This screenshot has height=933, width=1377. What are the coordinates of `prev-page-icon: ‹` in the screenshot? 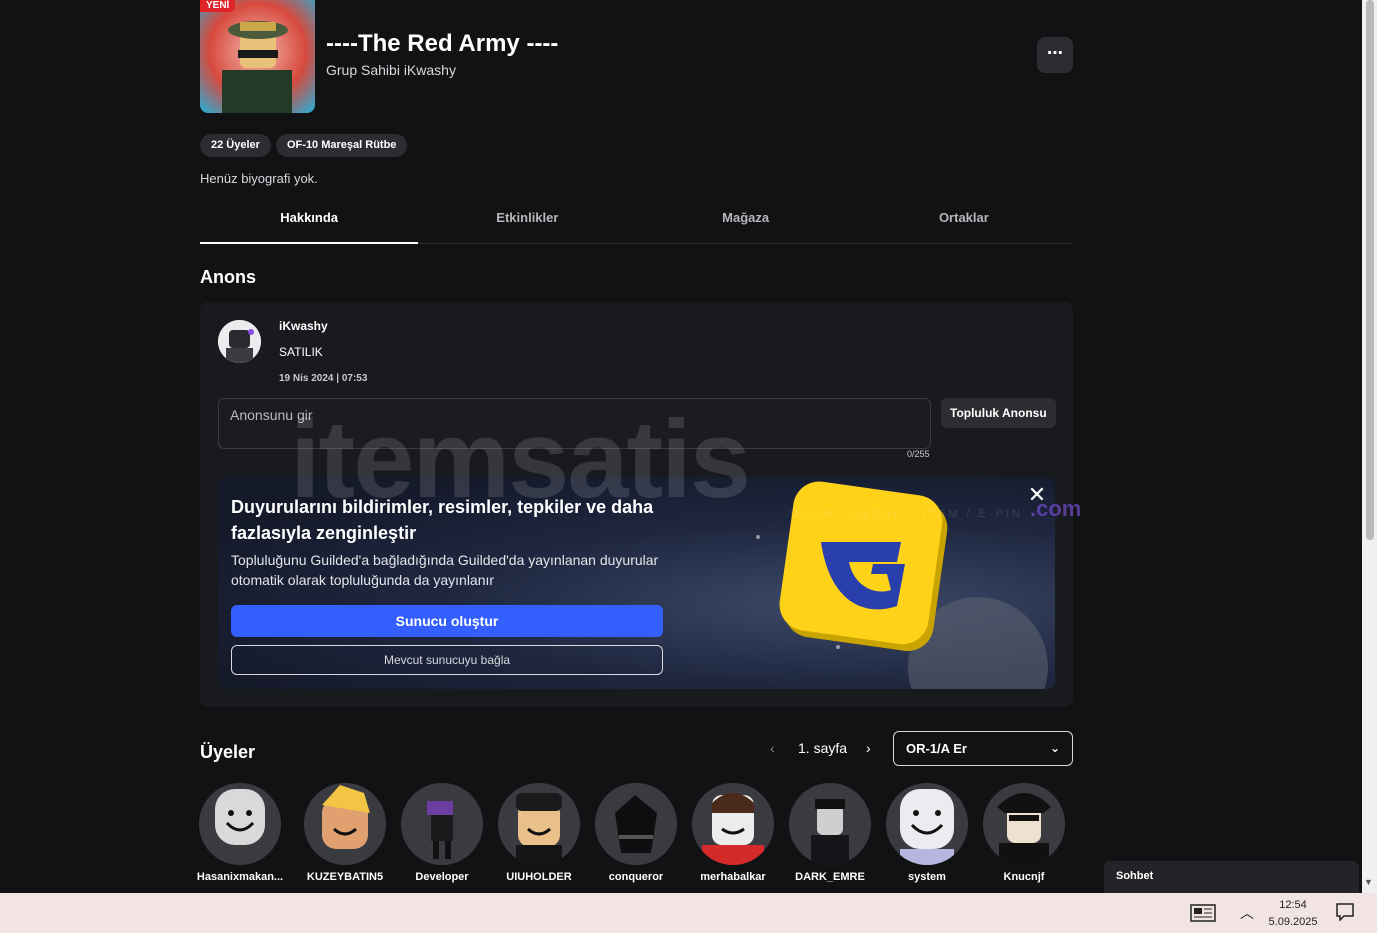 It's located at (772, 748).